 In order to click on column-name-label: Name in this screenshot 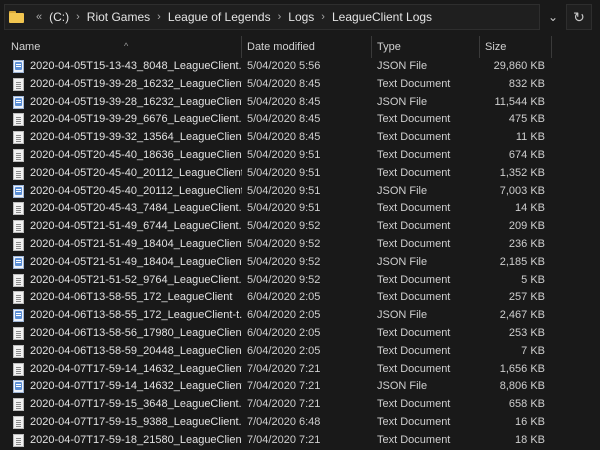, I will do `click(26, 47)`.